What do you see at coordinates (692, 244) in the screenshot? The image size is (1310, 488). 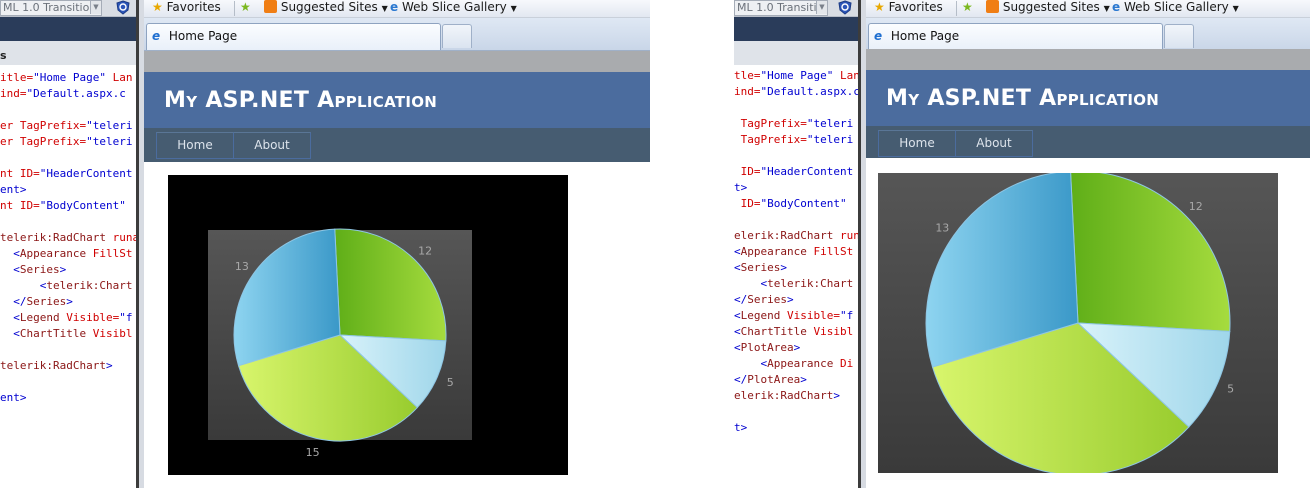 I see `separator` at bounding box center [692, 244].